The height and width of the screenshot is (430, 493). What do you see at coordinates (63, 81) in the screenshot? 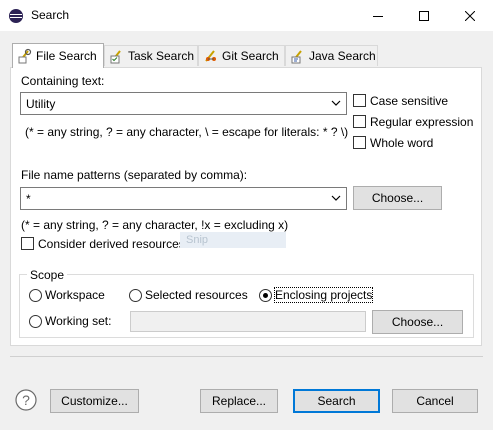
I see `containing-text-label: Containing text:` at bounding box center [63, 81].